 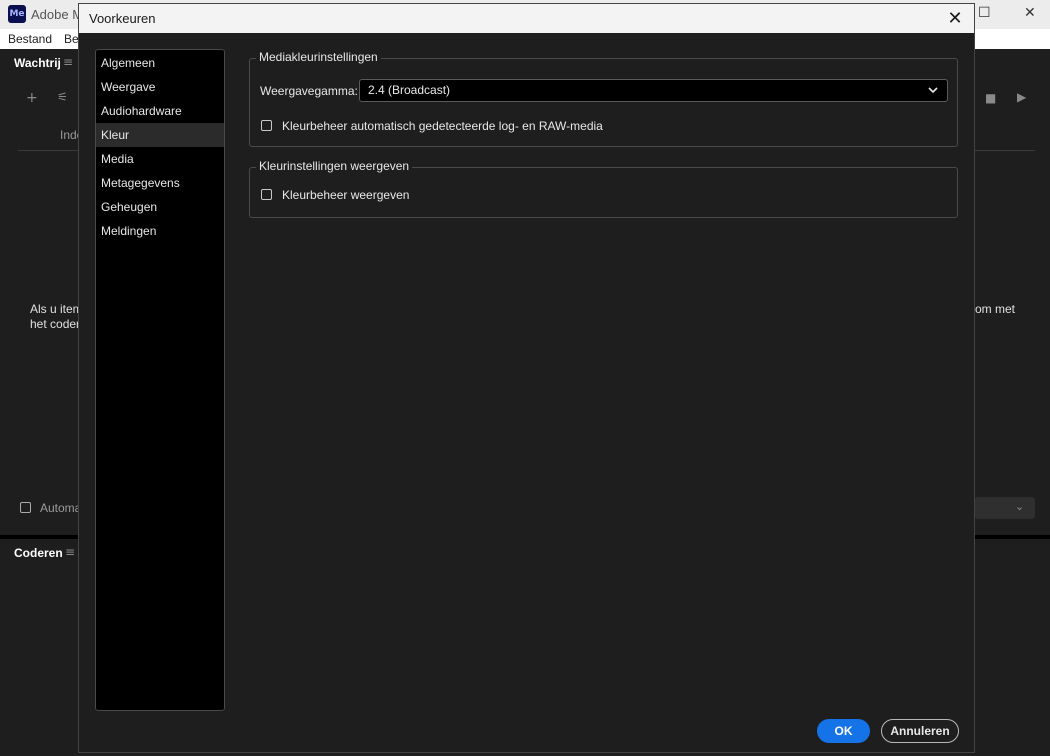 What do you see at coordinates (122, 18) in the screenshot?
I see `dialog-title: Voorkeuren` at bounding box center [122, 18].